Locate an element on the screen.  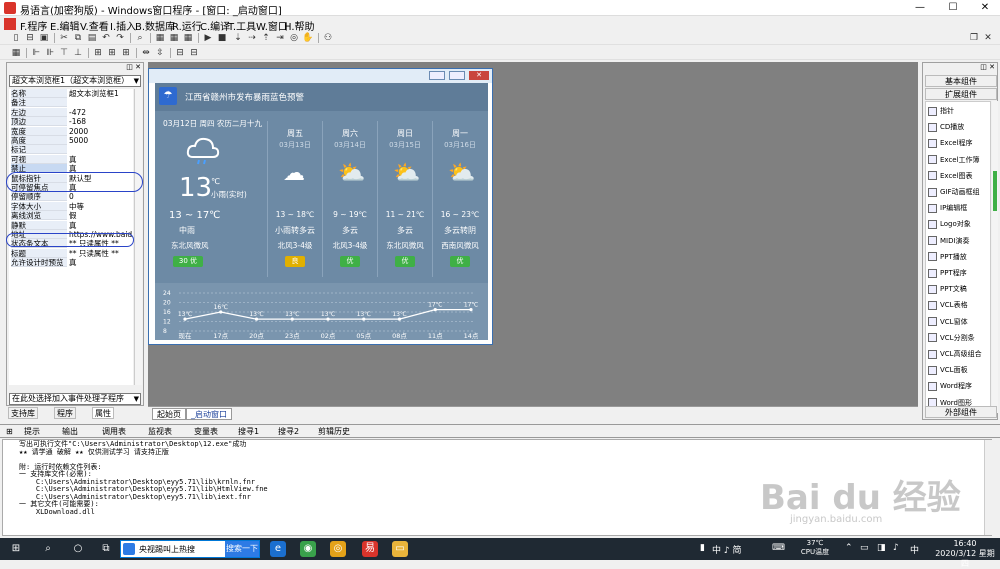
property-row: 静默真 is located at coordinates (71, 225).